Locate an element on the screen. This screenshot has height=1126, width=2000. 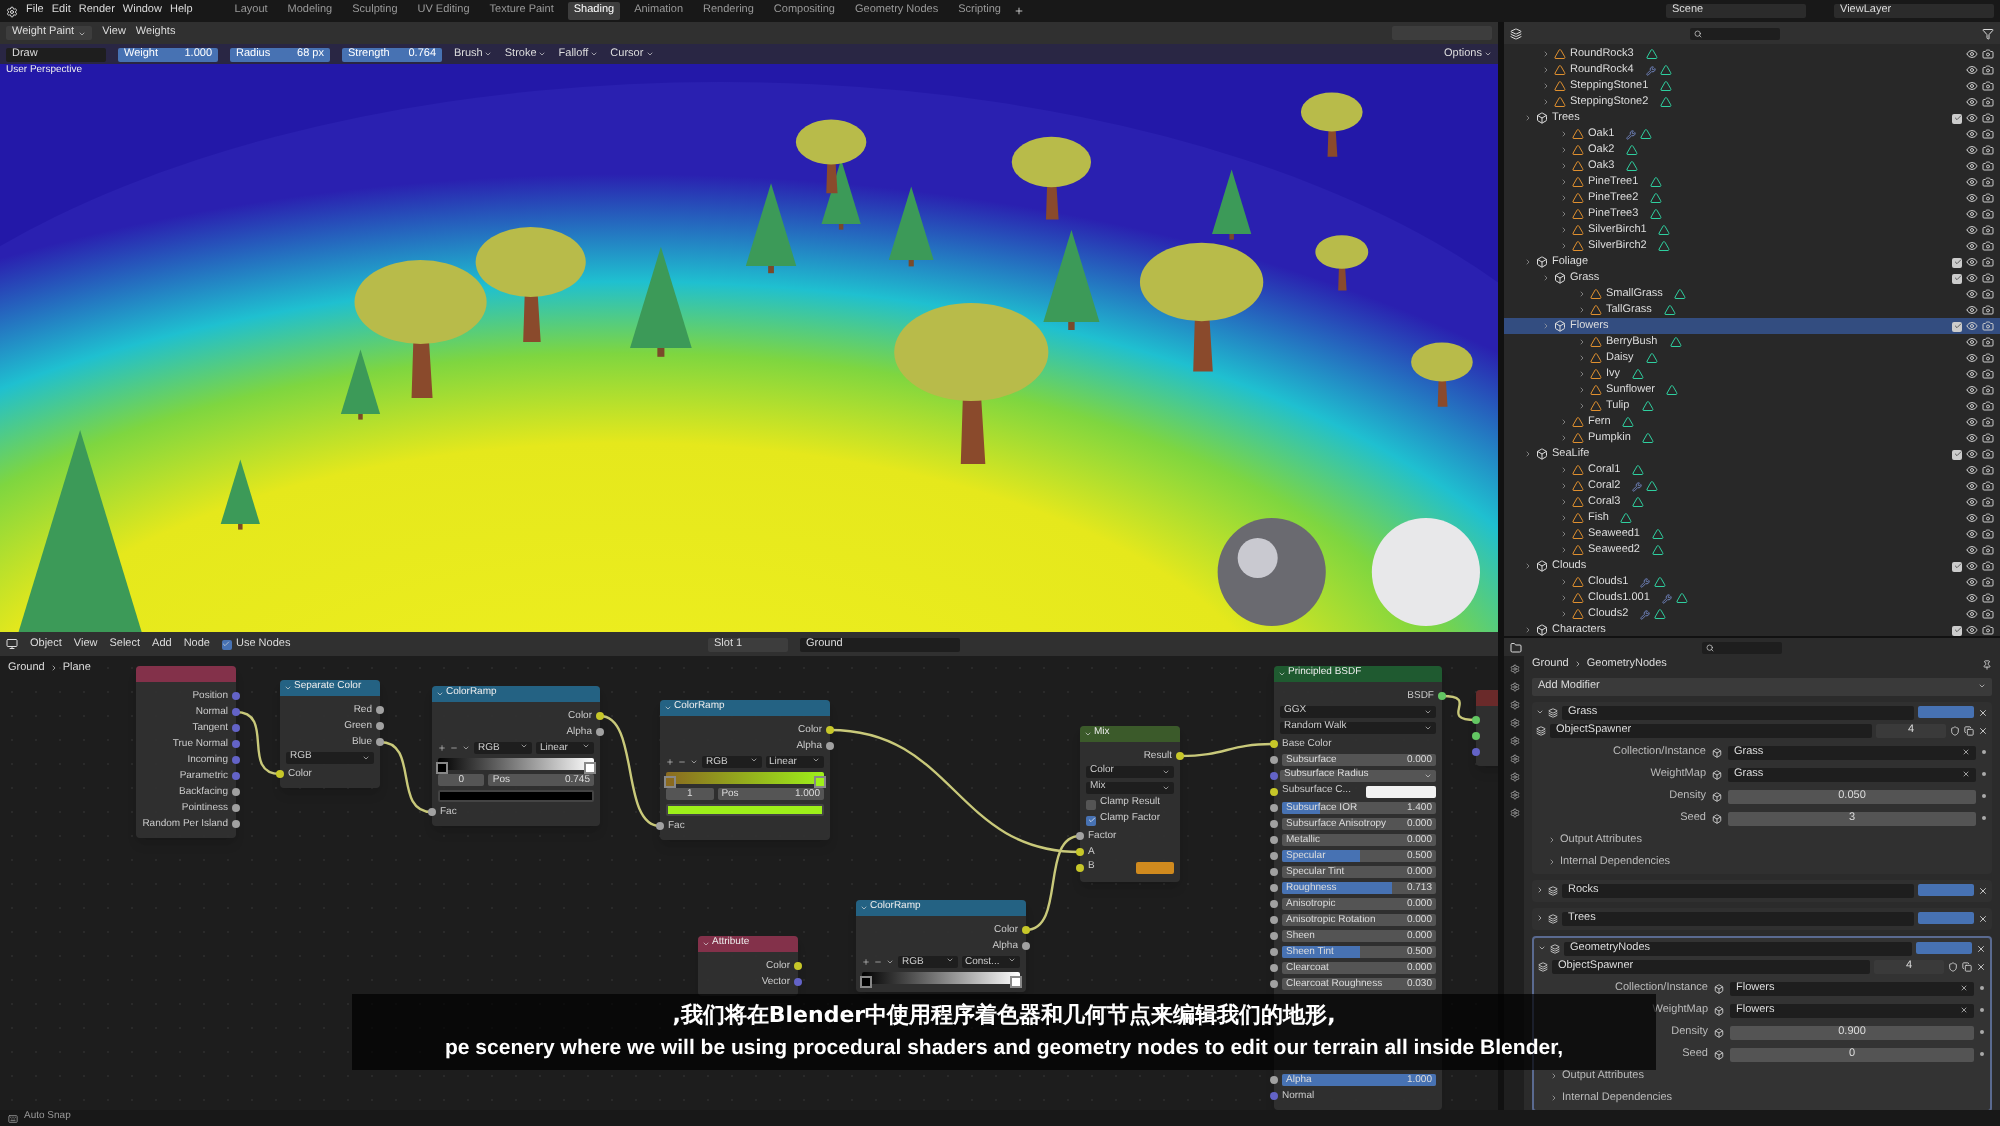
filter-icon is located at coordinates (1988, 33).